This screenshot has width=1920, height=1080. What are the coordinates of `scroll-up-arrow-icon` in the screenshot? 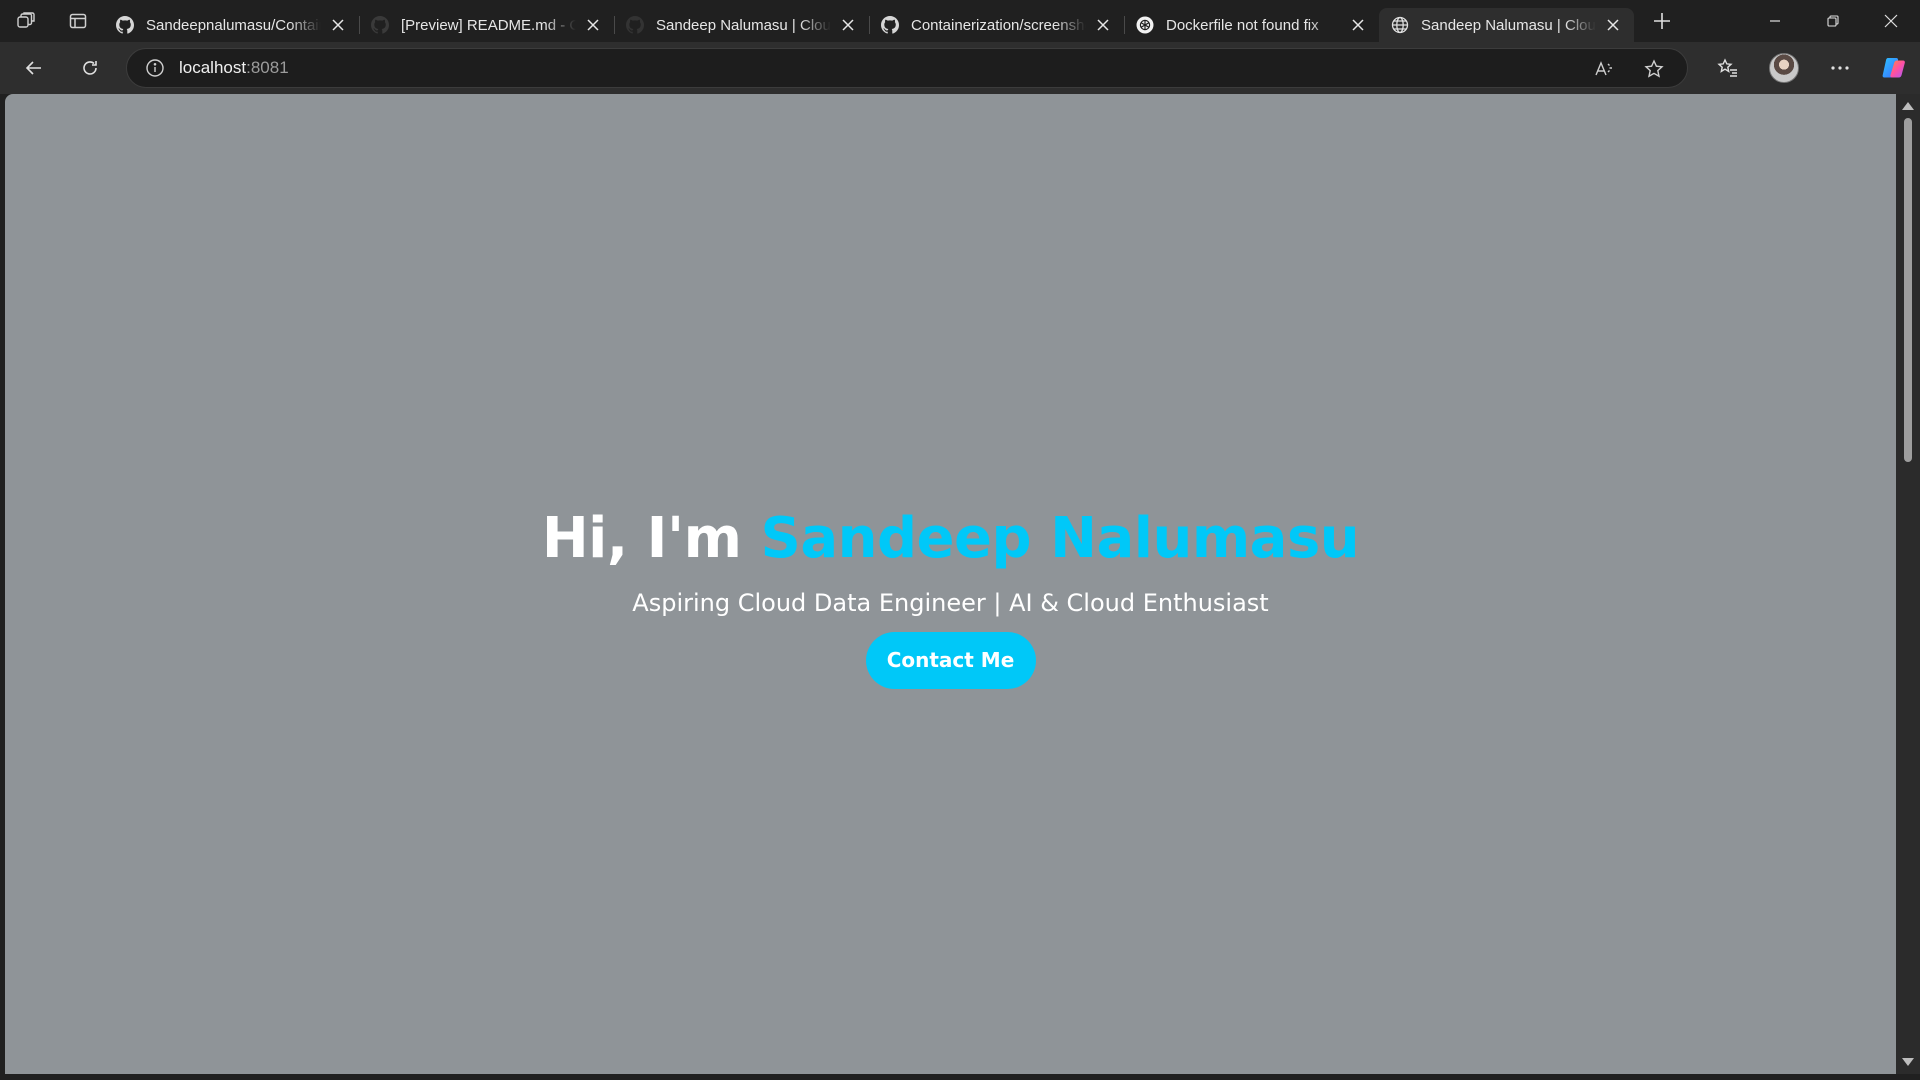 It's located at (1908, 106).